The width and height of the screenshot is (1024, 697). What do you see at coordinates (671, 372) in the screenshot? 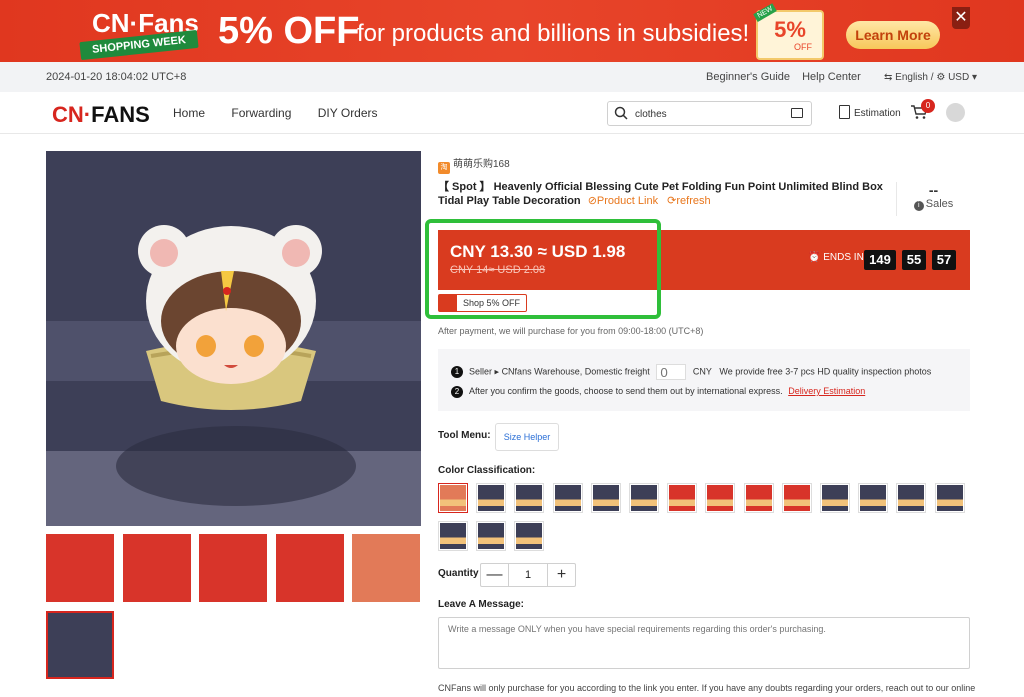
I see `domestic-freight-field` at bounding box center [671, 372].